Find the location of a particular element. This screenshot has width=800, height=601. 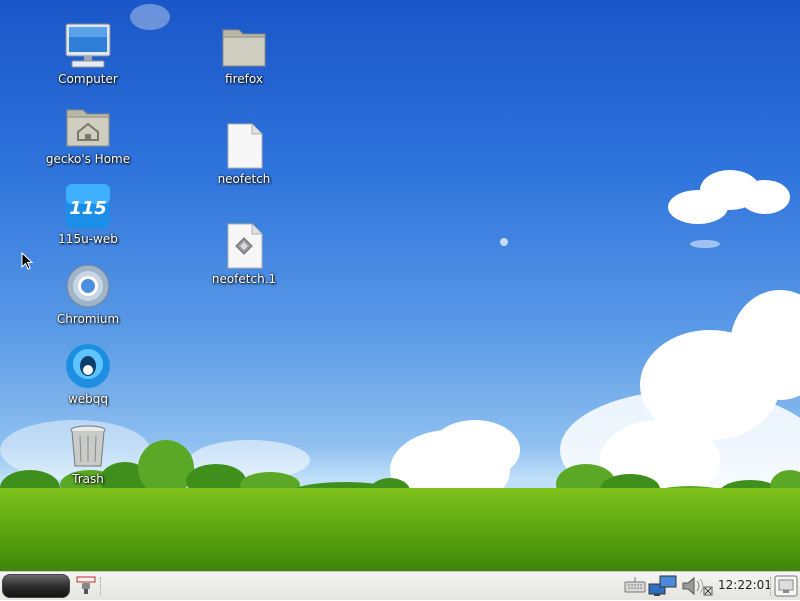

taskbar: 12:22:01 is located at coordinates (400, 585).